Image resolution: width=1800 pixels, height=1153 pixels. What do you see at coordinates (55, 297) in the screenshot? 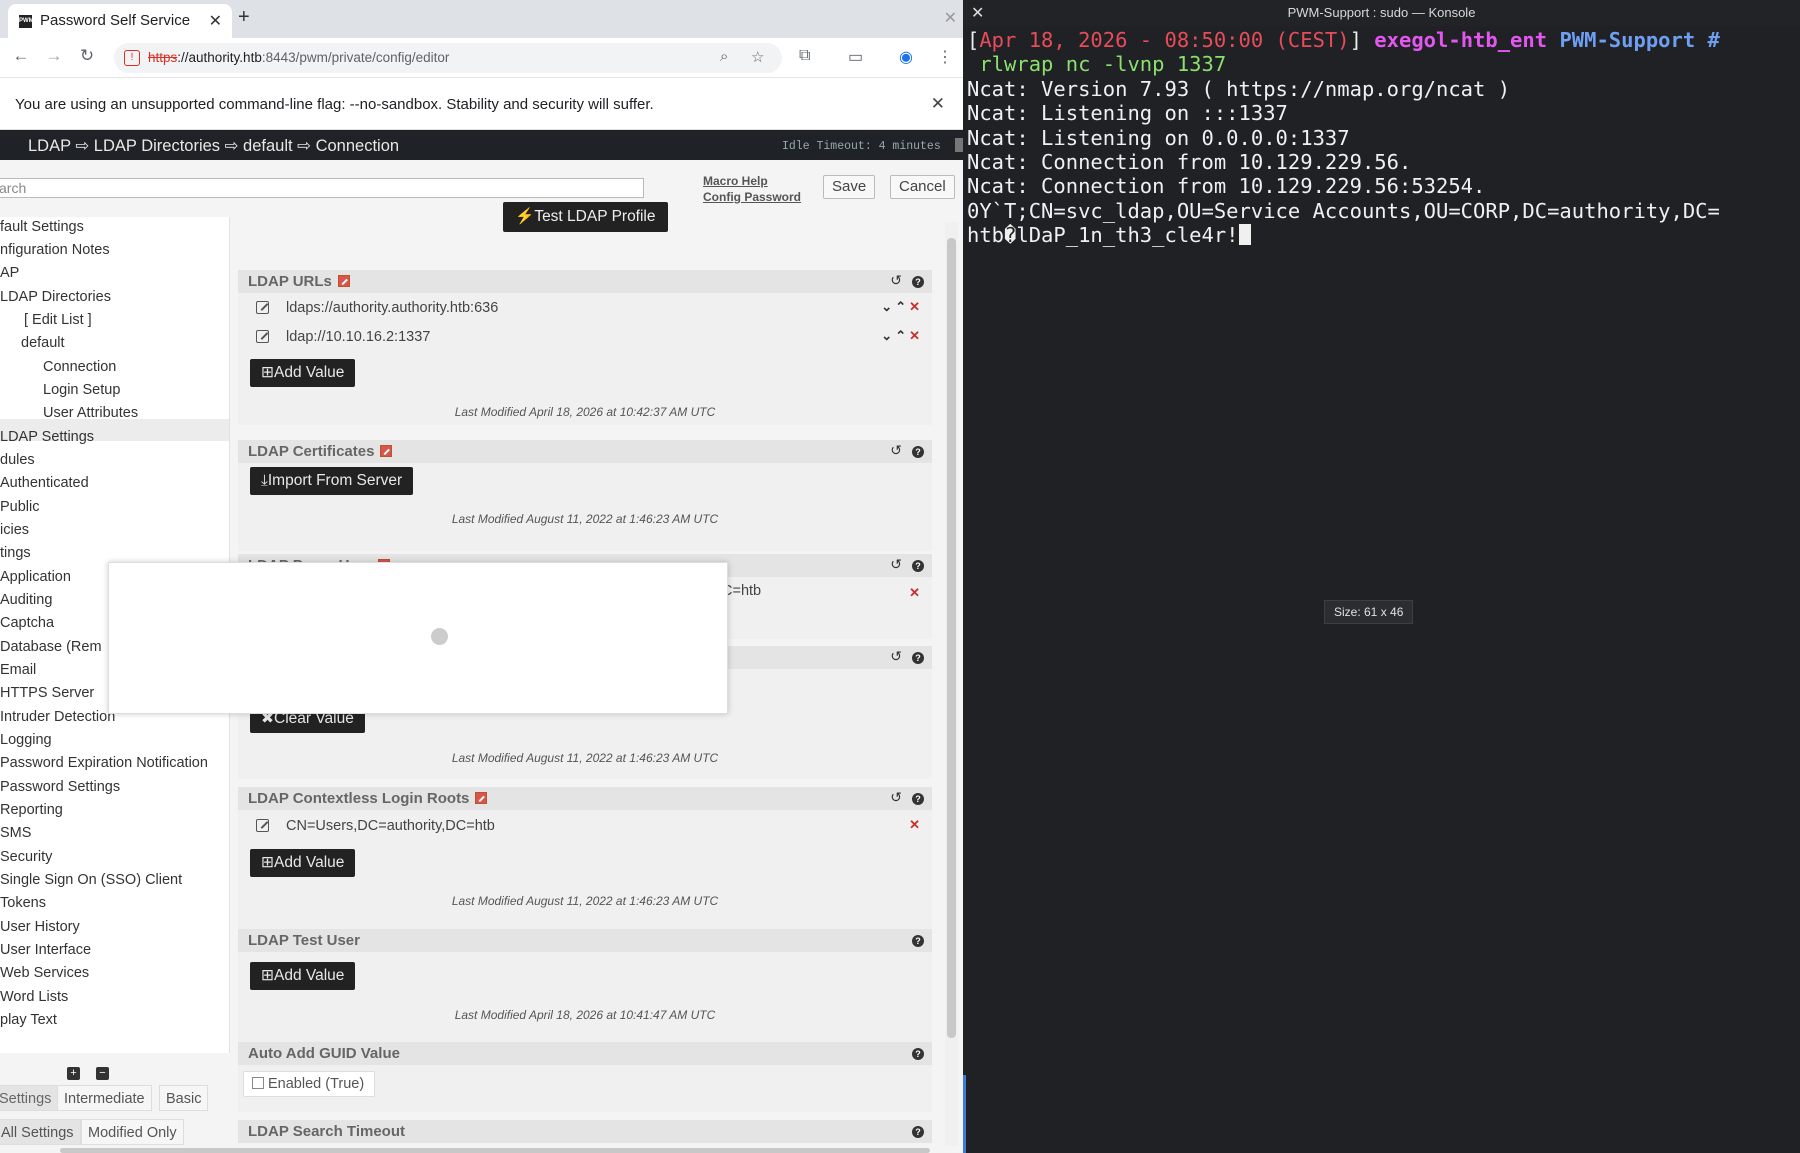
I see `nav-item-ldap-directories: LDAP Directories` at bounding box center [55, 297].